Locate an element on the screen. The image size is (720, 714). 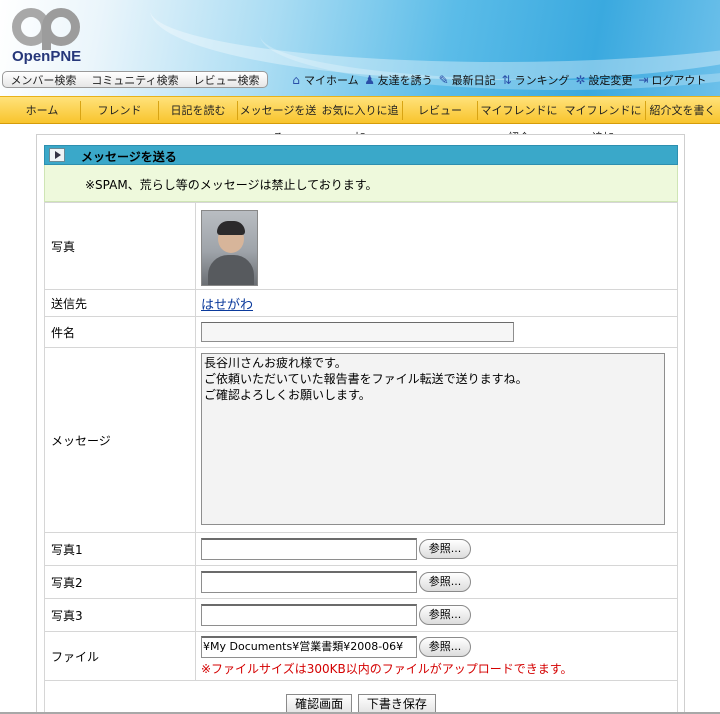
ranking-icon: ⇅ is located at coordinates (506, 79).